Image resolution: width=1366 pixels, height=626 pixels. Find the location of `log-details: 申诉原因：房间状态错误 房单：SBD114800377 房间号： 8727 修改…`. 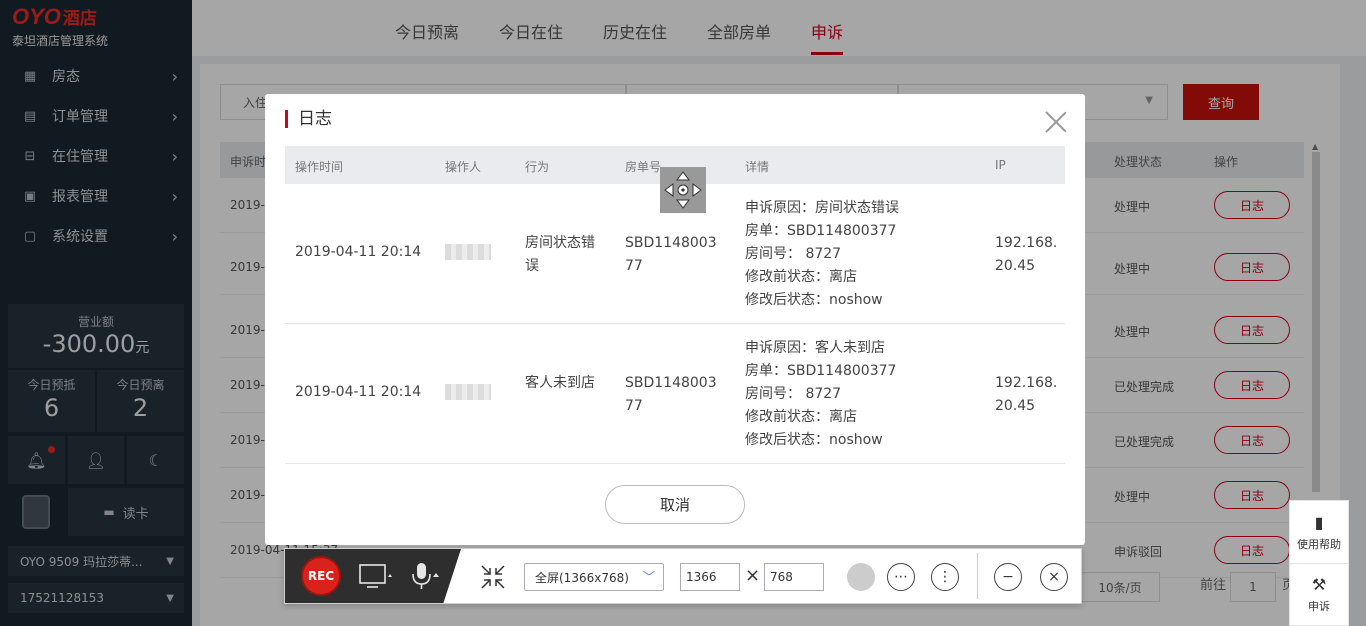

log-details: 申诉原因：房间状态错误 房单：SBD114800377 房间号： 8727 修改… is located at coordinates (822, 254).